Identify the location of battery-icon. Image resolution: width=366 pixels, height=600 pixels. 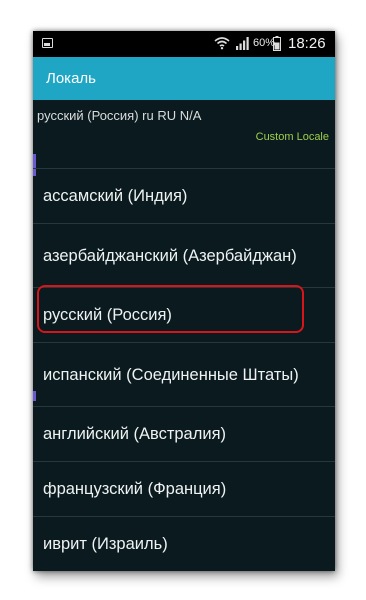
(277, 43).